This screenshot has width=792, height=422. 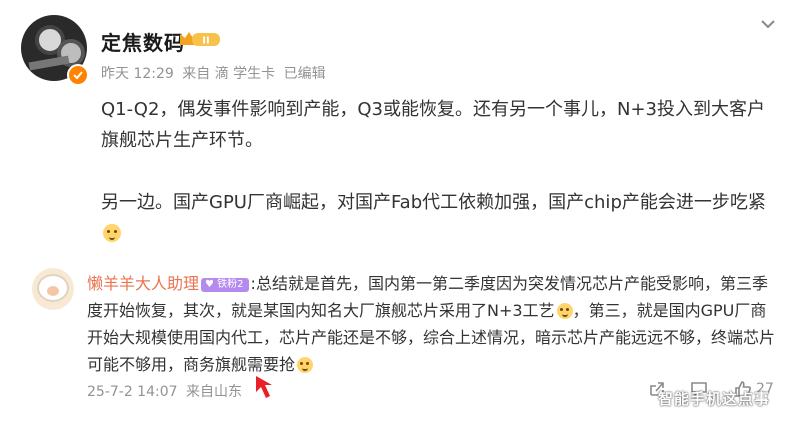 I want to click on red-arrow-annotation-icon, so click(x=264, y=387).